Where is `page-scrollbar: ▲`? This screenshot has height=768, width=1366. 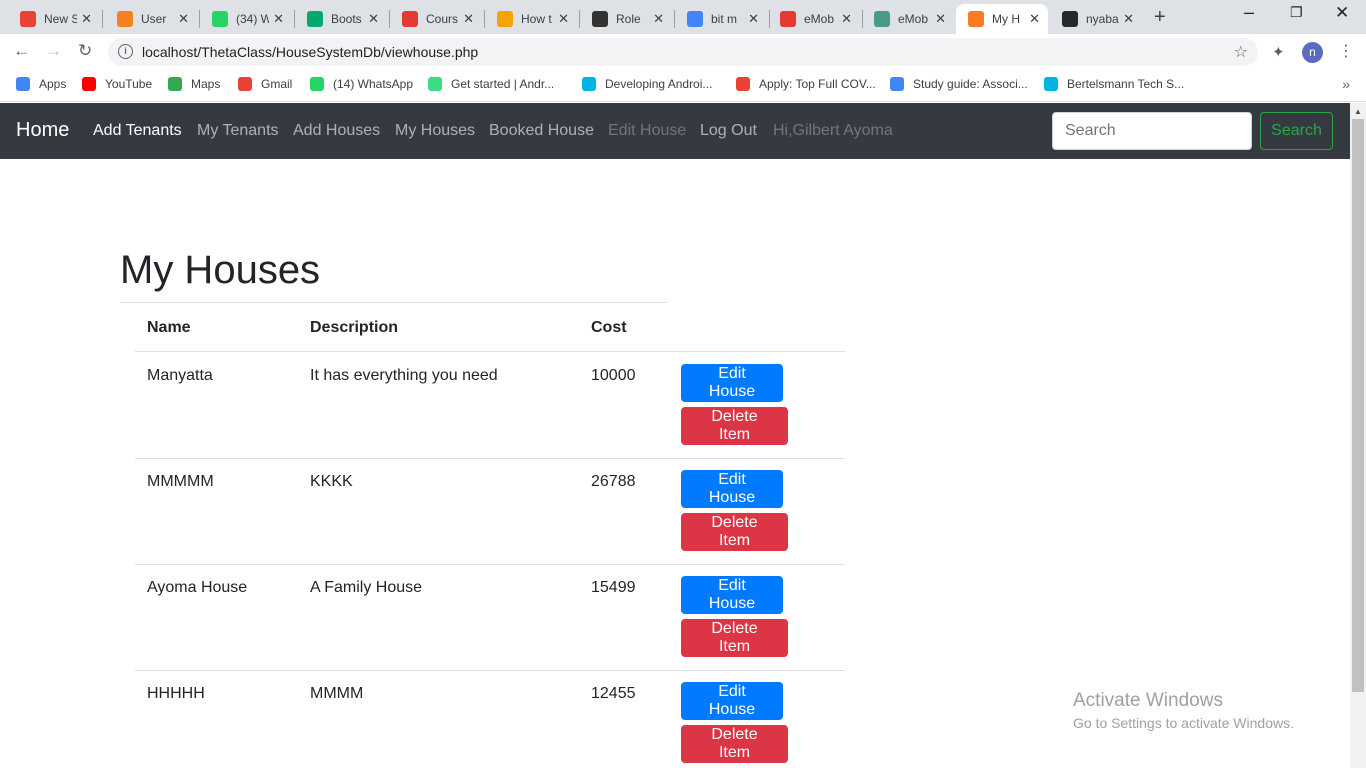 page-scrollbar: ▲ is located at coordinates (1358, 435).